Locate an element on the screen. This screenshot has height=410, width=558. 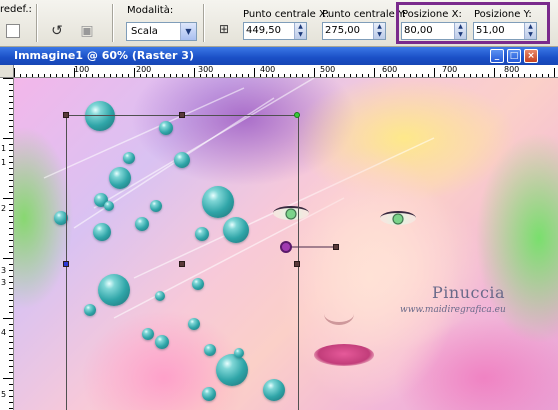
watermark-name: Pinuccia is located at coordinates (469, 292).